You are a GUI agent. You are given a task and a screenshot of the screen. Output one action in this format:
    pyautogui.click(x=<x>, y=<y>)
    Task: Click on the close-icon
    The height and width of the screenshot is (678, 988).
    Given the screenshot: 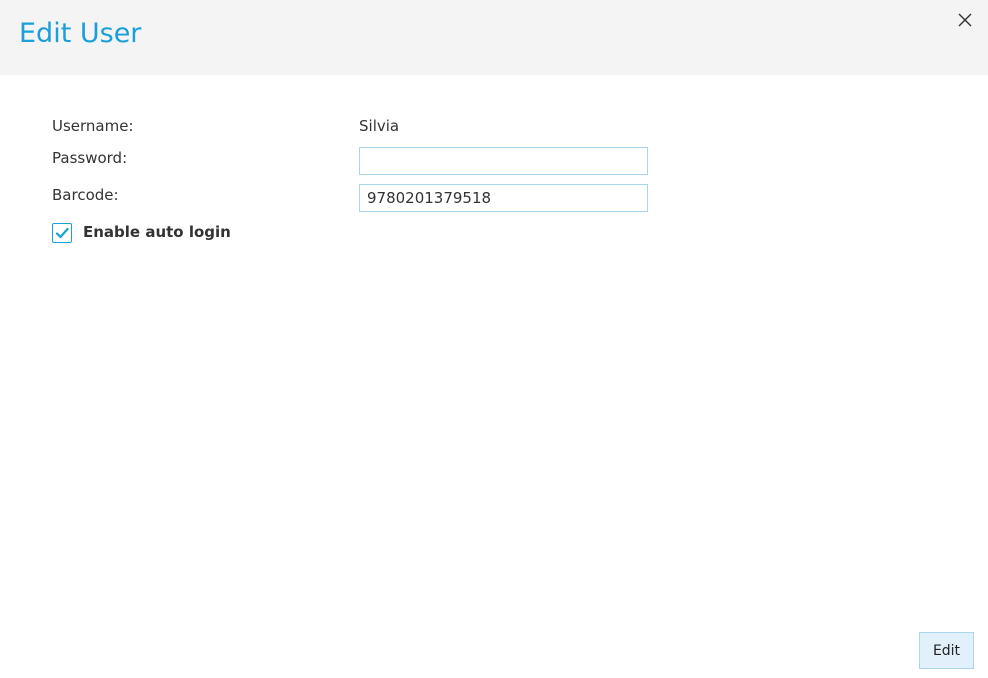 What is the action you would take?
    pyautogui.click(x=965, y=20)
    